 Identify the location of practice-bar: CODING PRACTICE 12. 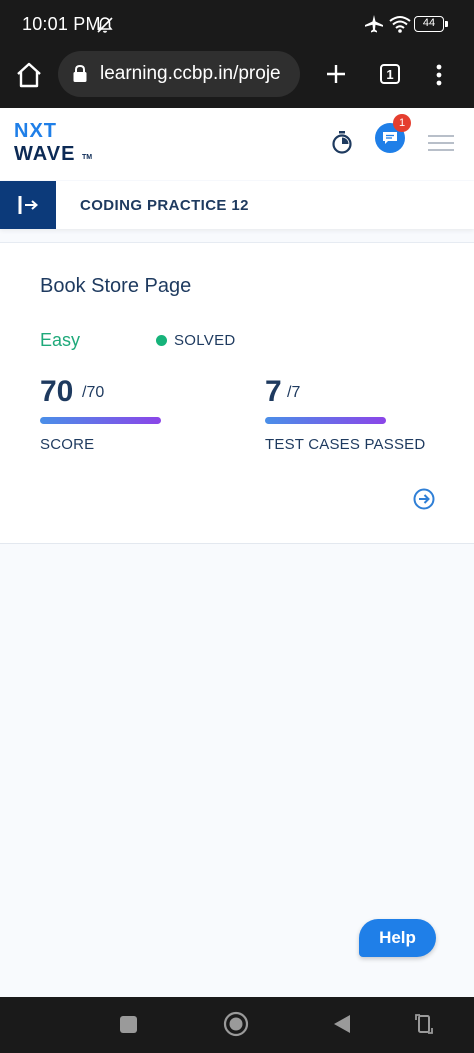
(237, 205).